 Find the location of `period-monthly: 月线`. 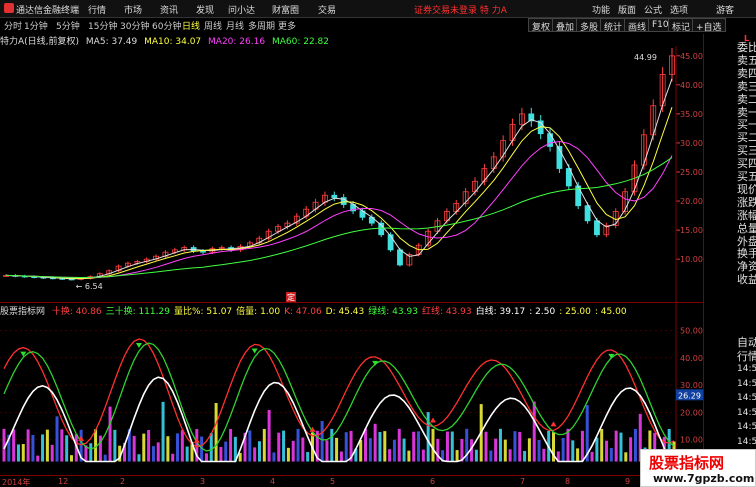

period-monthly: 月线 is located at coordinates (235, 25).